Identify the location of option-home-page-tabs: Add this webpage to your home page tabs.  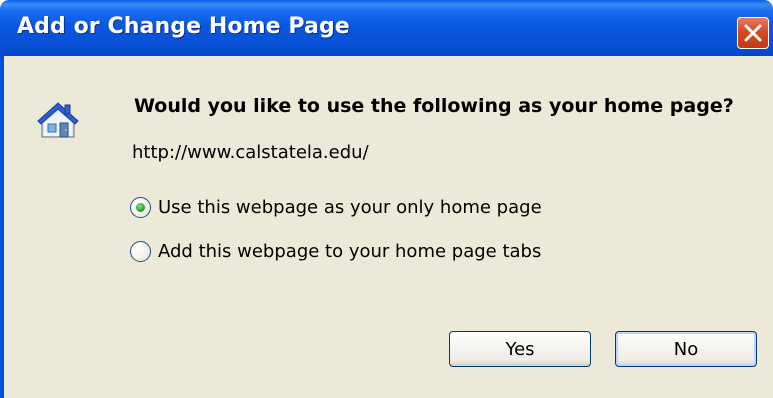
(335, 251).